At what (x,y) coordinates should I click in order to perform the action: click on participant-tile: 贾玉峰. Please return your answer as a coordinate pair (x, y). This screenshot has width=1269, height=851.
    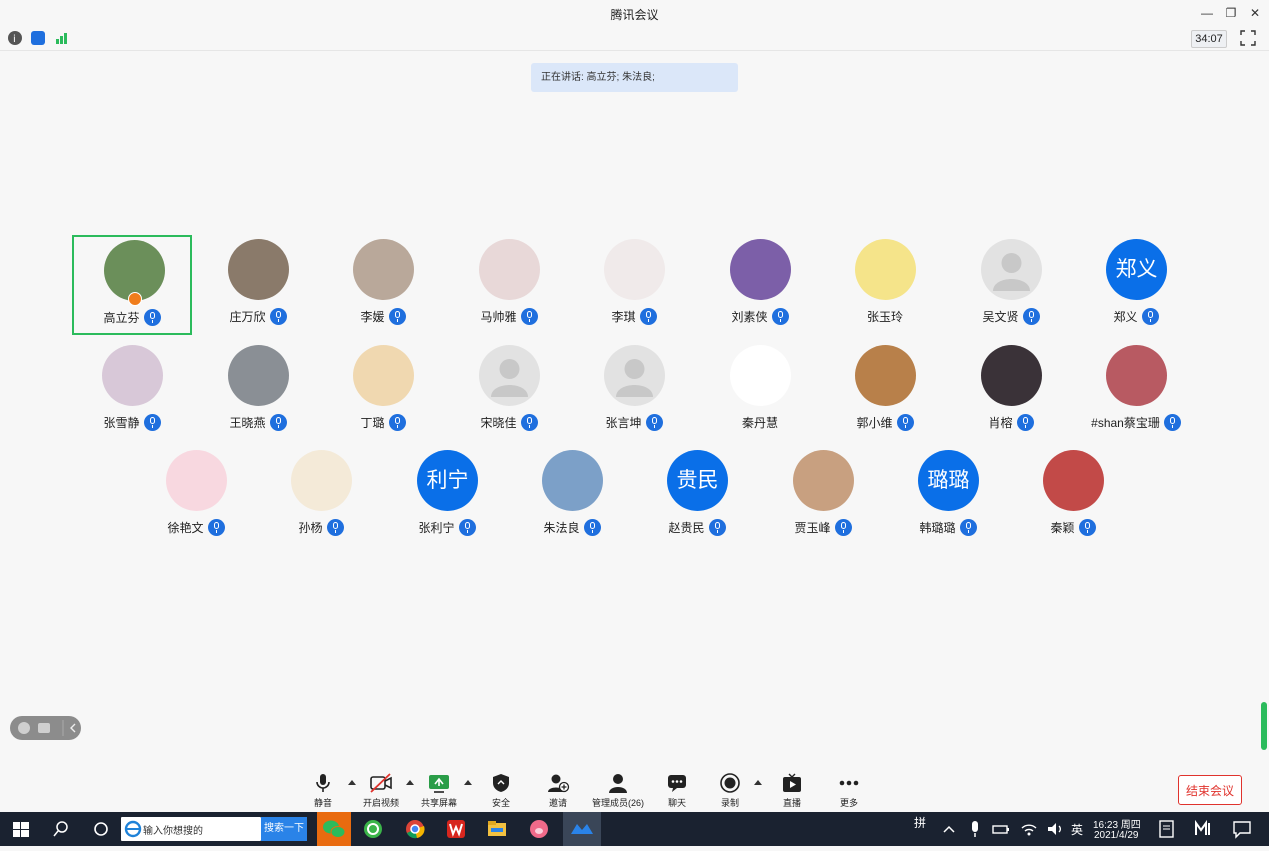
    Looking at the image, I should click on (823, 496).